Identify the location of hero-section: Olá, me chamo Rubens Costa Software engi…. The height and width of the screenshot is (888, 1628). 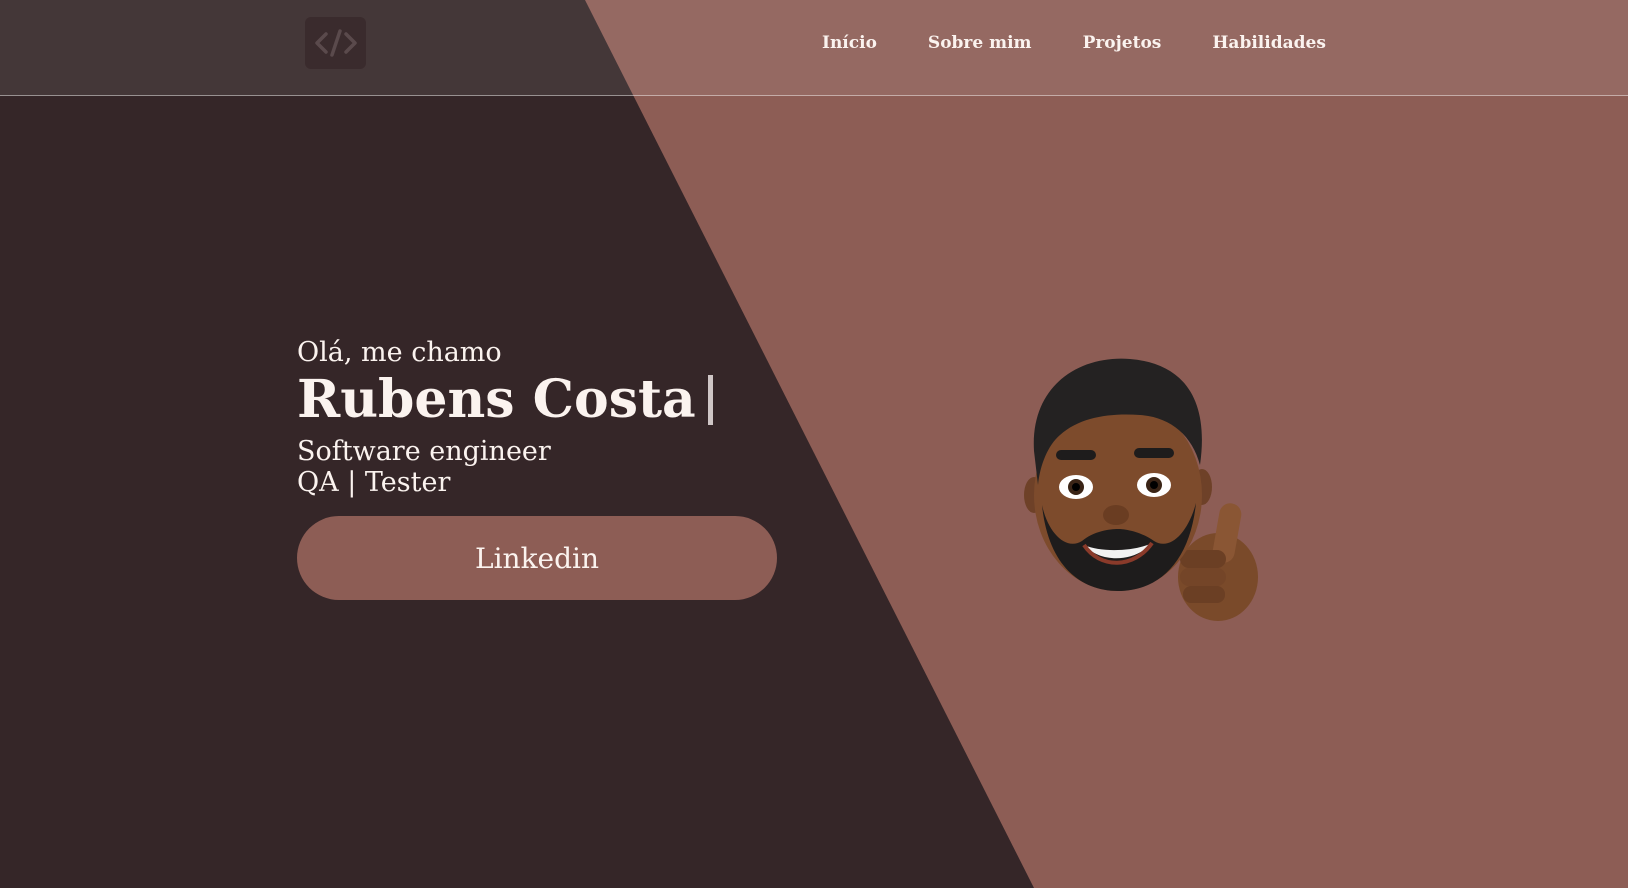
(547, 467).